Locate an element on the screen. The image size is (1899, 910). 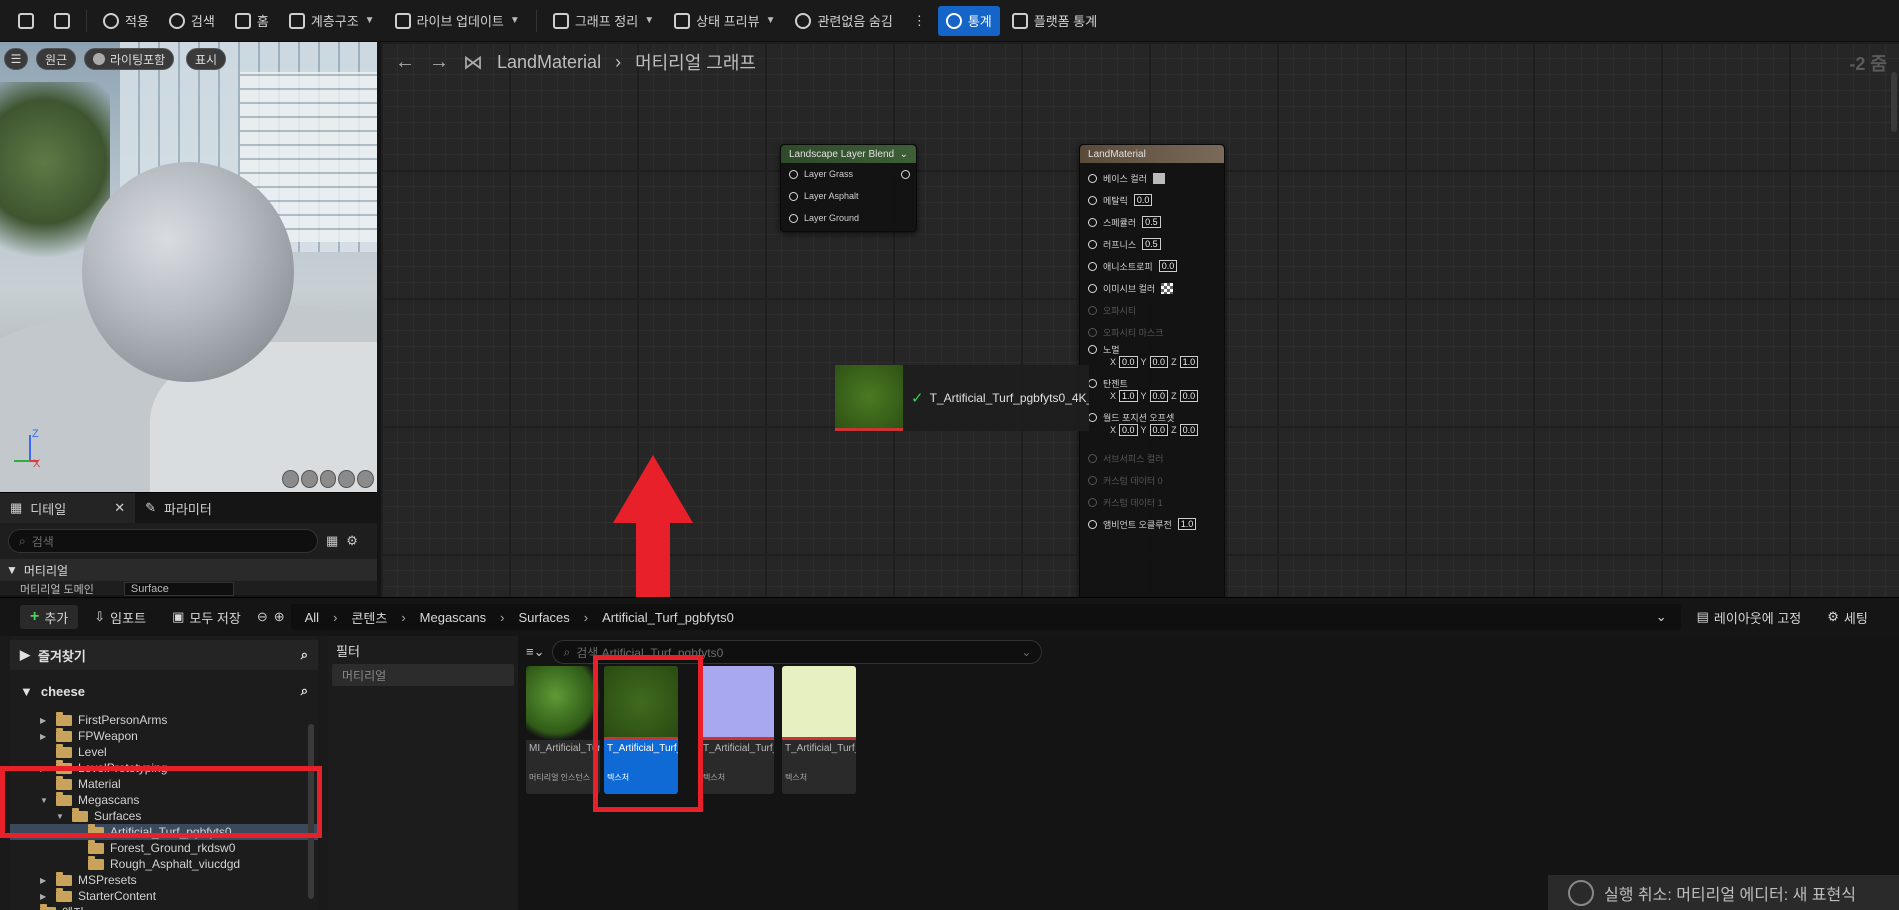
path-segment: All is located at coordinates (312, 617).